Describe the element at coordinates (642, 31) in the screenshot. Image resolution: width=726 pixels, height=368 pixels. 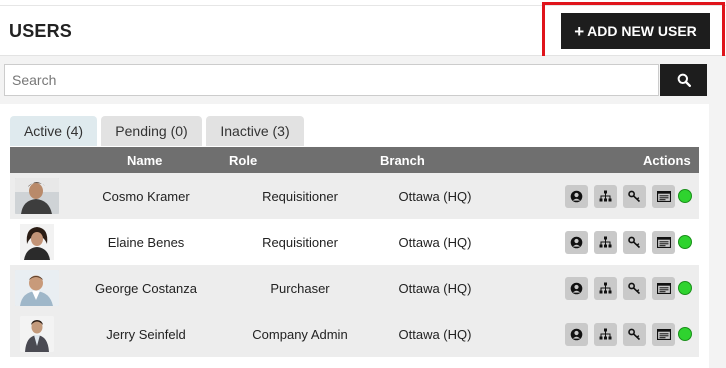
I see `add-new-user-label: ADD NEW USER` at that location.